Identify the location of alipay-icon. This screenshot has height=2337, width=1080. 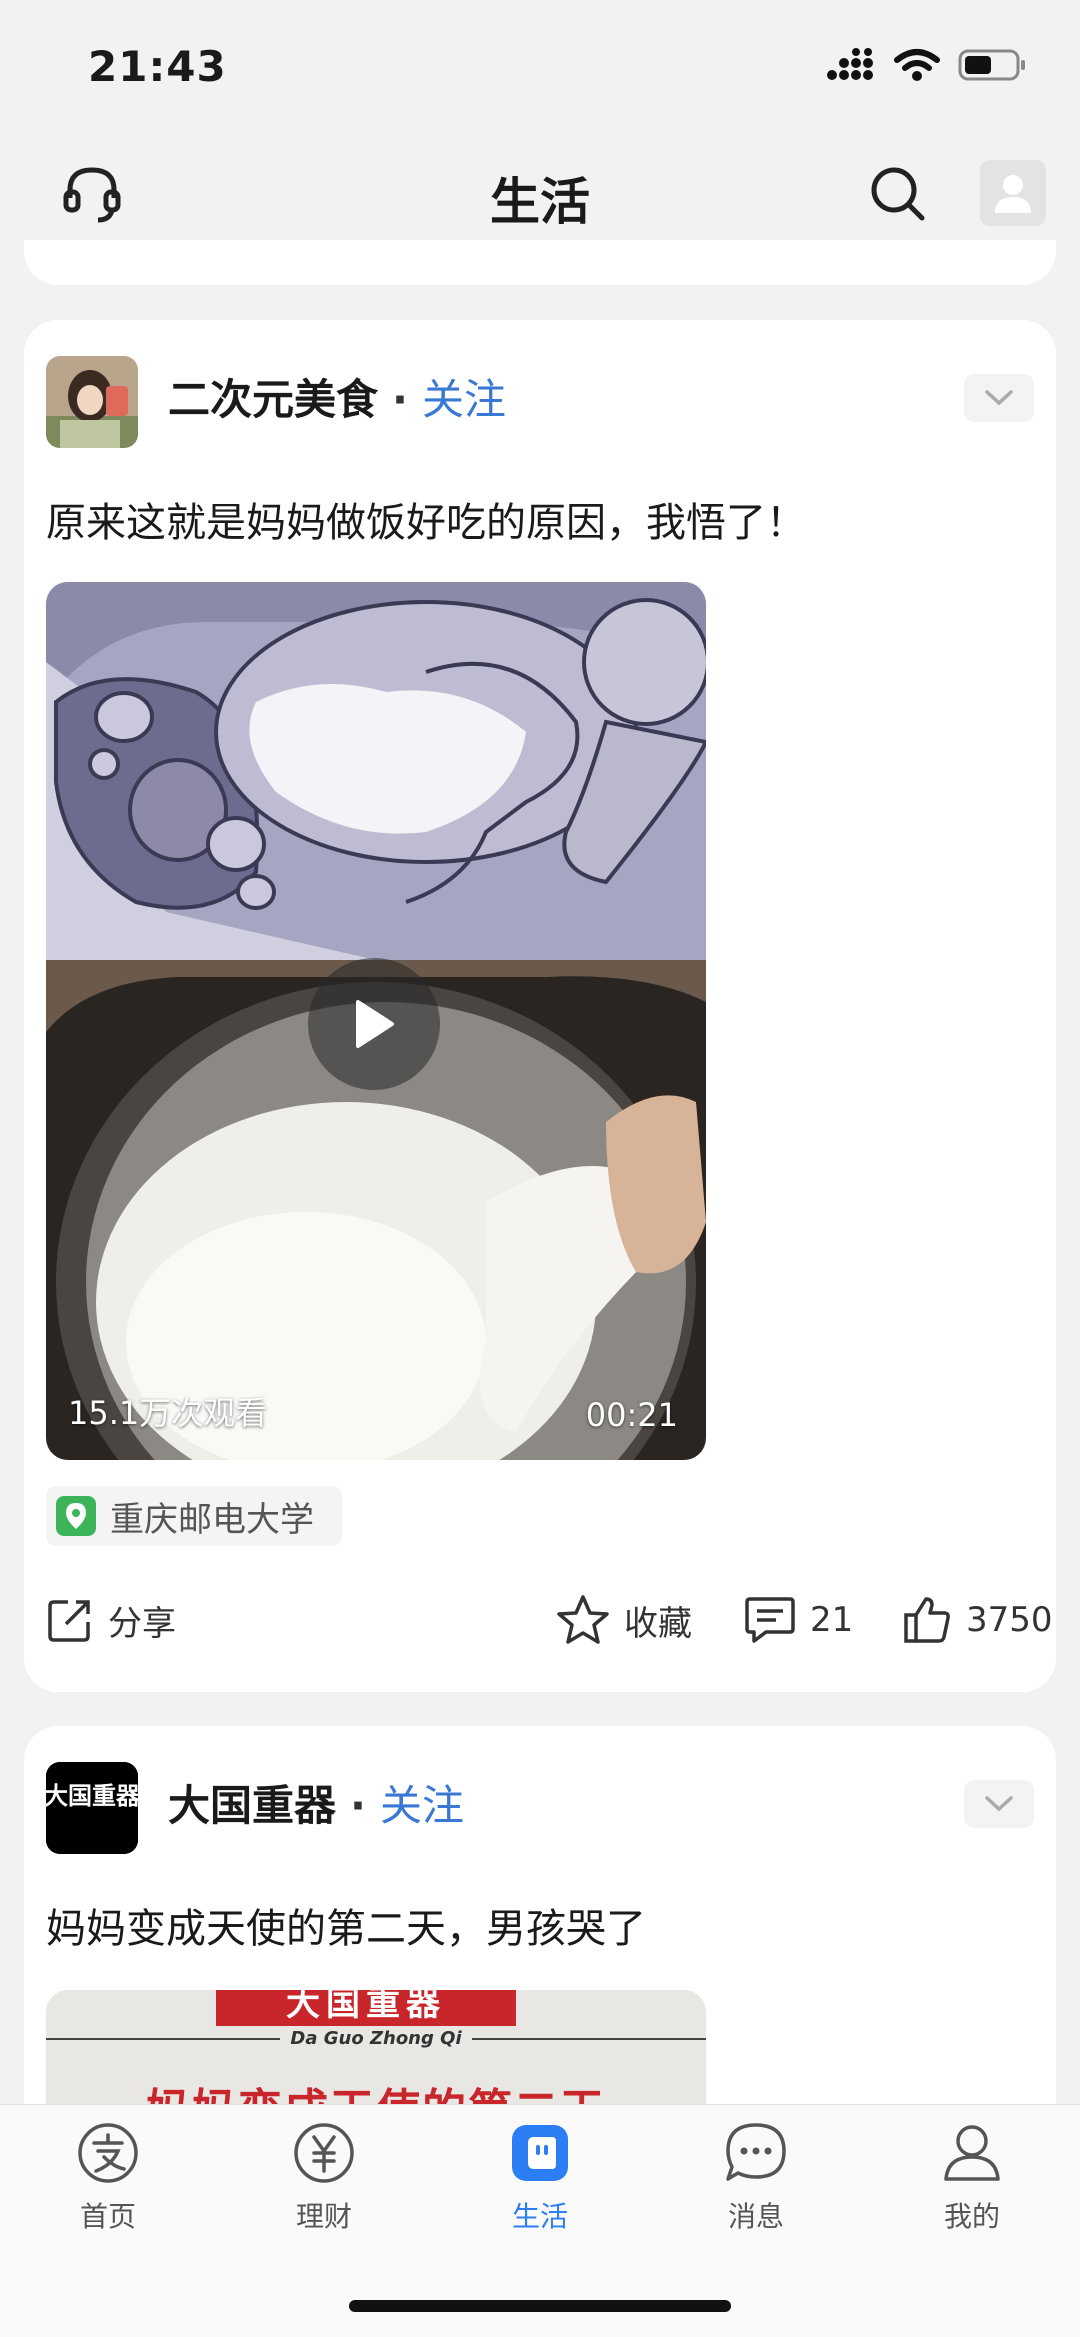
(108, 2153).